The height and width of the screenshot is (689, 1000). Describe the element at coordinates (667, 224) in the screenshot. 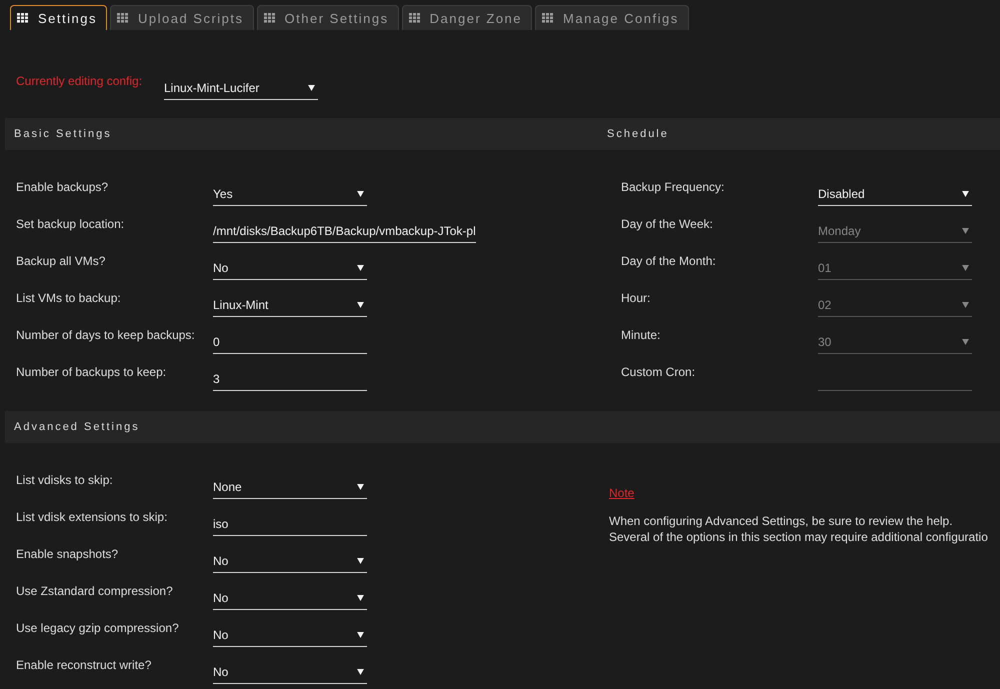

I see `field-label: Day of the Week:` at that location.